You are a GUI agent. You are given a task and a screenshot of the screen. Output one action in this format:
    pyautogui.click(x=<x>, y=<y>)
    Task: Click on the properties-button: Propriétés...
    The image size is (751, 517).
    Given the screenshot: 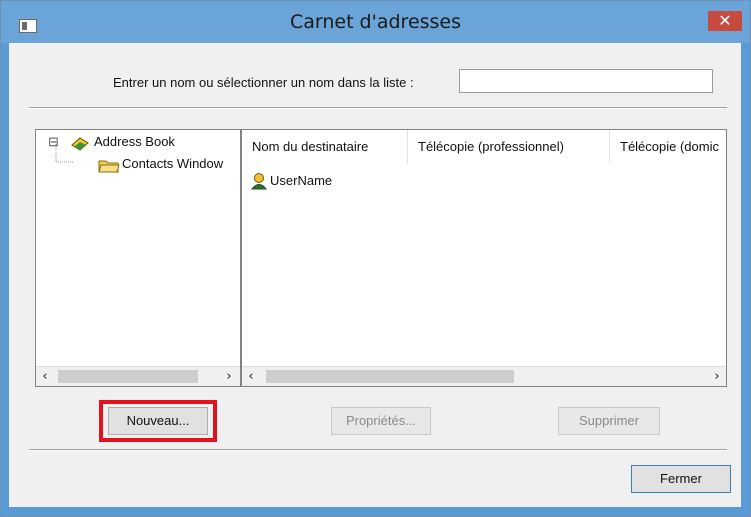 What is the action you would take?
    pyautogui.click(x=381, y=421)
    